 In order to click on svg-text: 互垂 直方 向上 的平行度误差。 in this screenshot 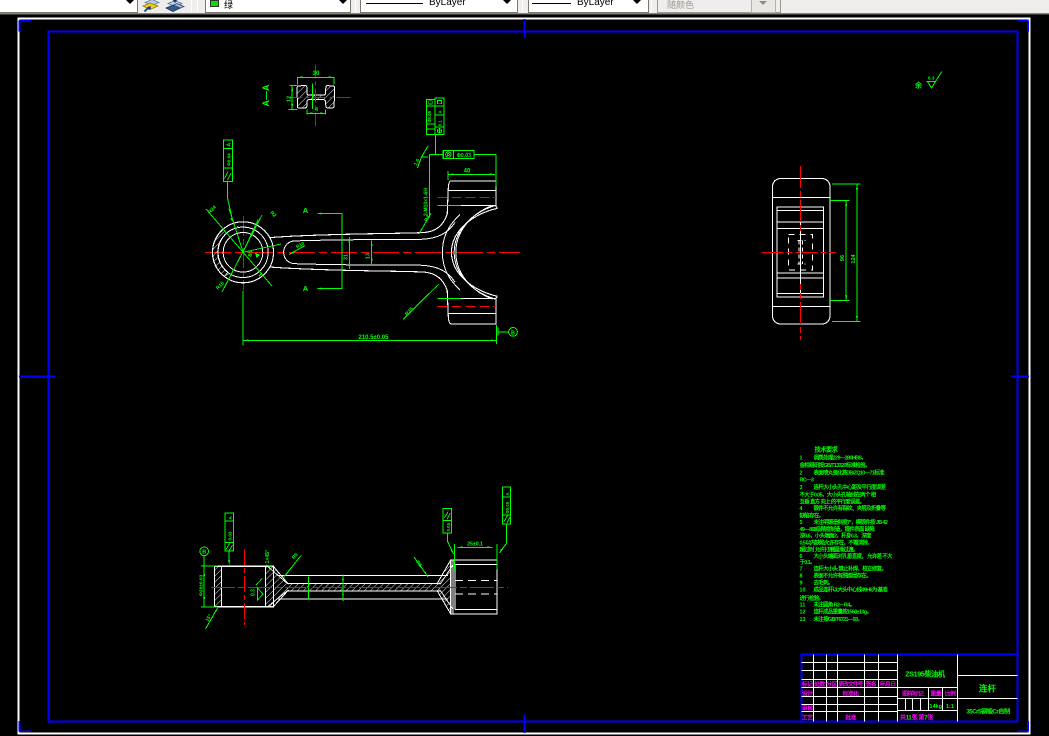, I will do `click(832, 502)`.